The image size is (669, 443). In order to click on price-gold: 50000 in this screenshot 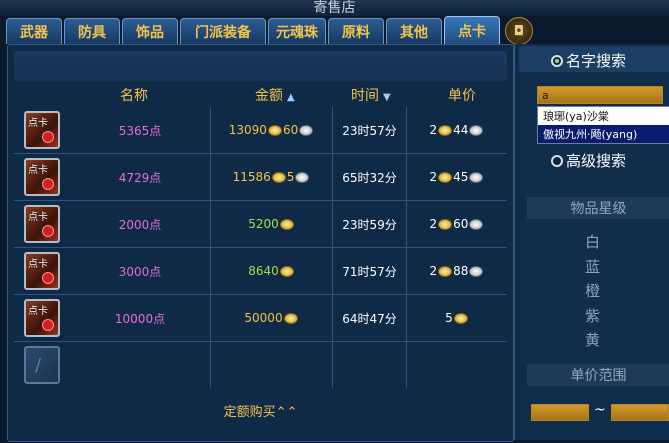, I will do `click(263, 318)`.